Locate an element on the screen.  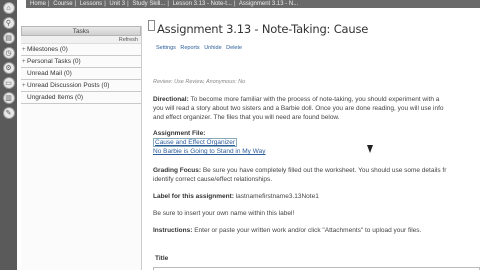
home-icon: ⌂ is located at coordinates (8, 8).